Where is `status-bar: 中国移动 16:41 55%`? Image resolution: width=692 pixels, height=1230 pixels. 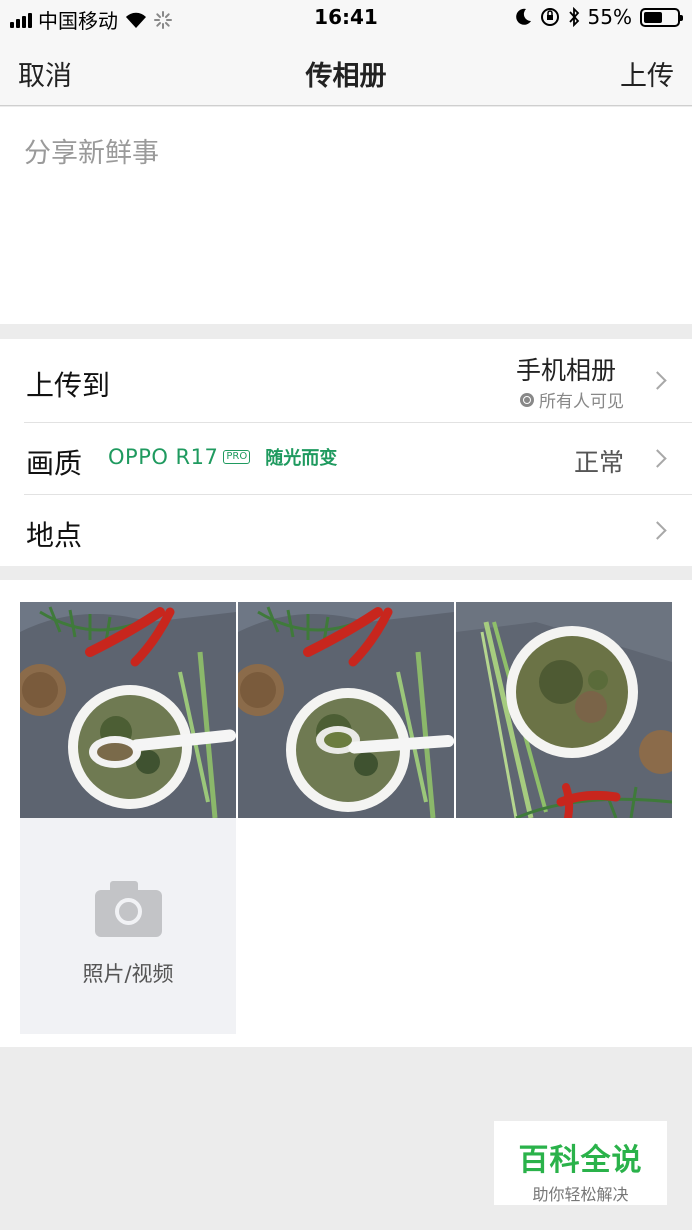
status-bar: 中国移动 16:41 55% is located at coordinates (346, 18).